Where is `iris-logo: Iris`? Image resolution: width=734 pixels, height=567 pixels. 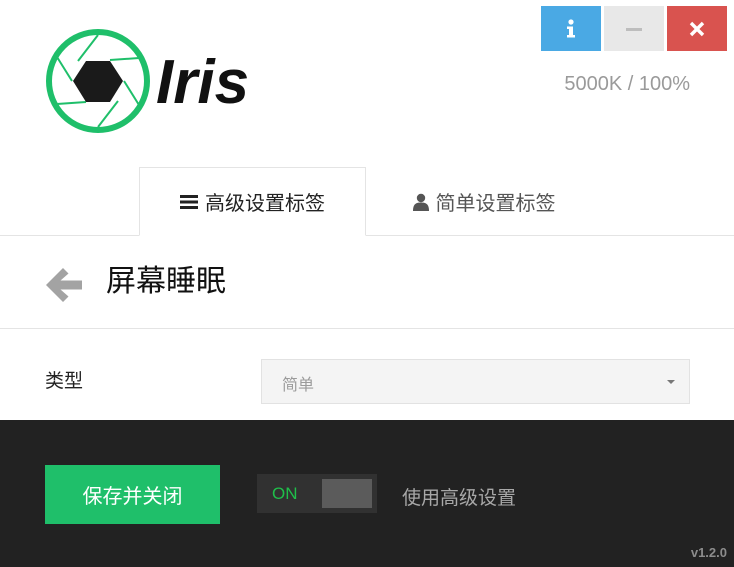
iris-logo: Iris is located at coordinates (156, 81).